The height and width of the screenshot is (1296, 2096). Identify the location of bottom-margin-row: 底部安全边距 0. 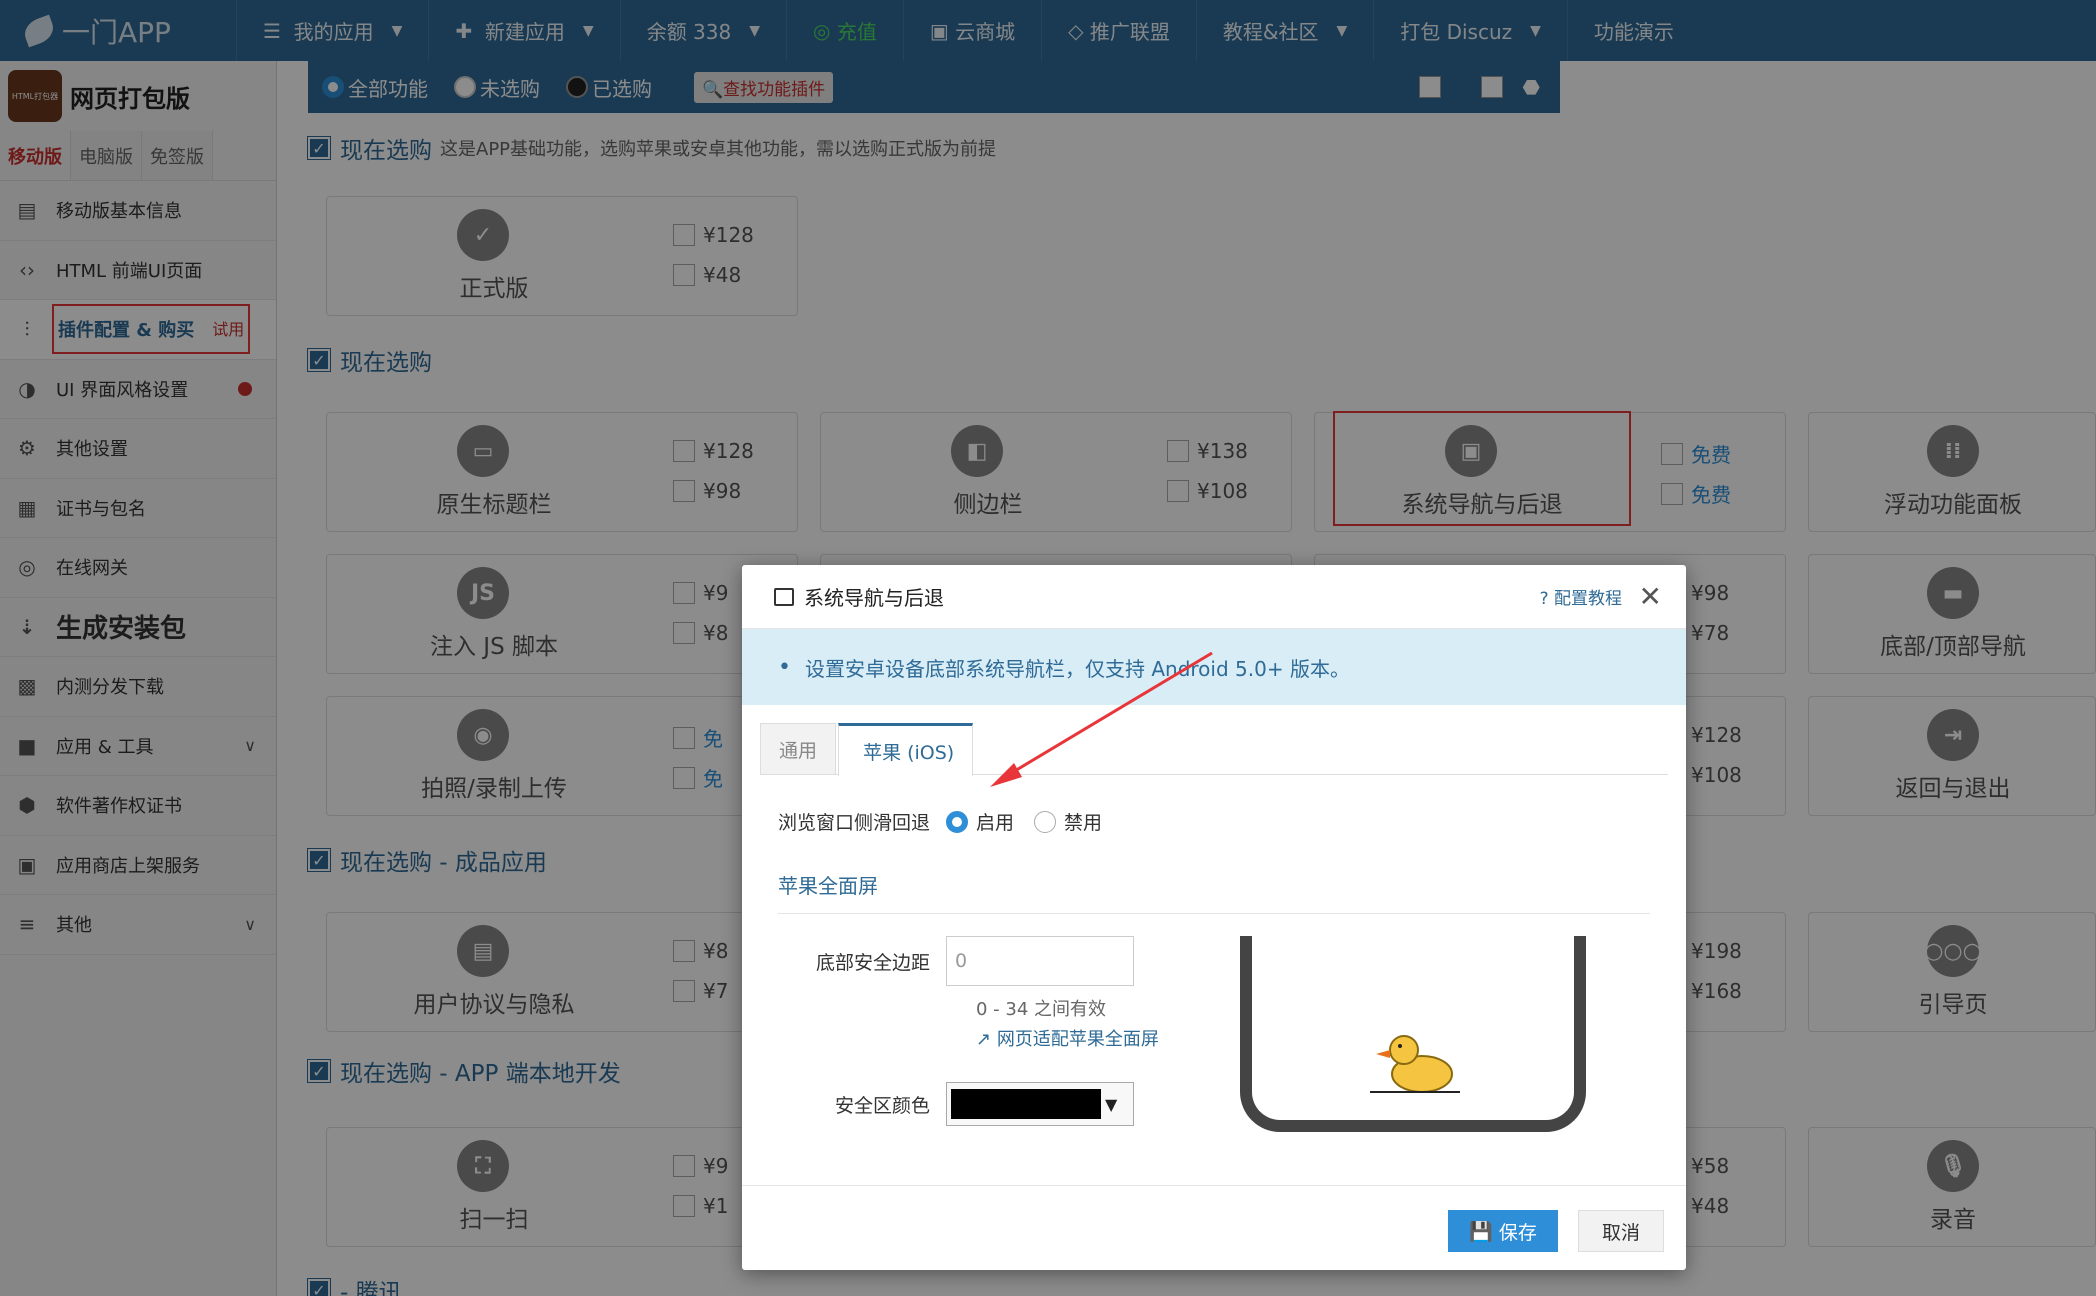
(938, 961).